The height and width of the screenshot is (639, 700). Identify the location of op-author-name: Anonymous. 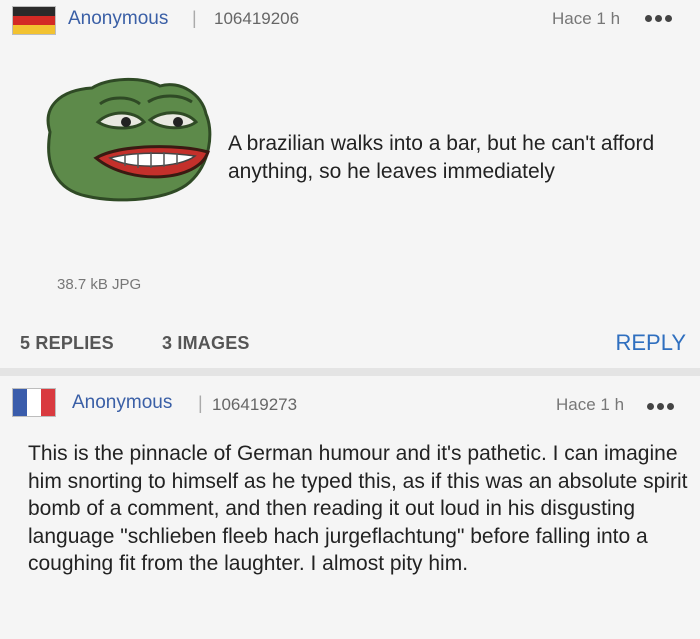
(118, 19).